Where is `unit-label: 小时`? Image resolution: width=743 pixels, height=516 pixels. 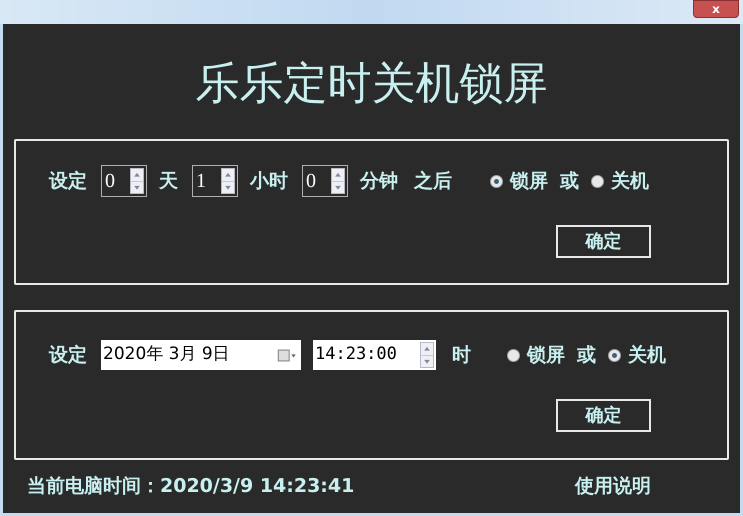 unit-label: 小时 is located at coordinates (269, 181).